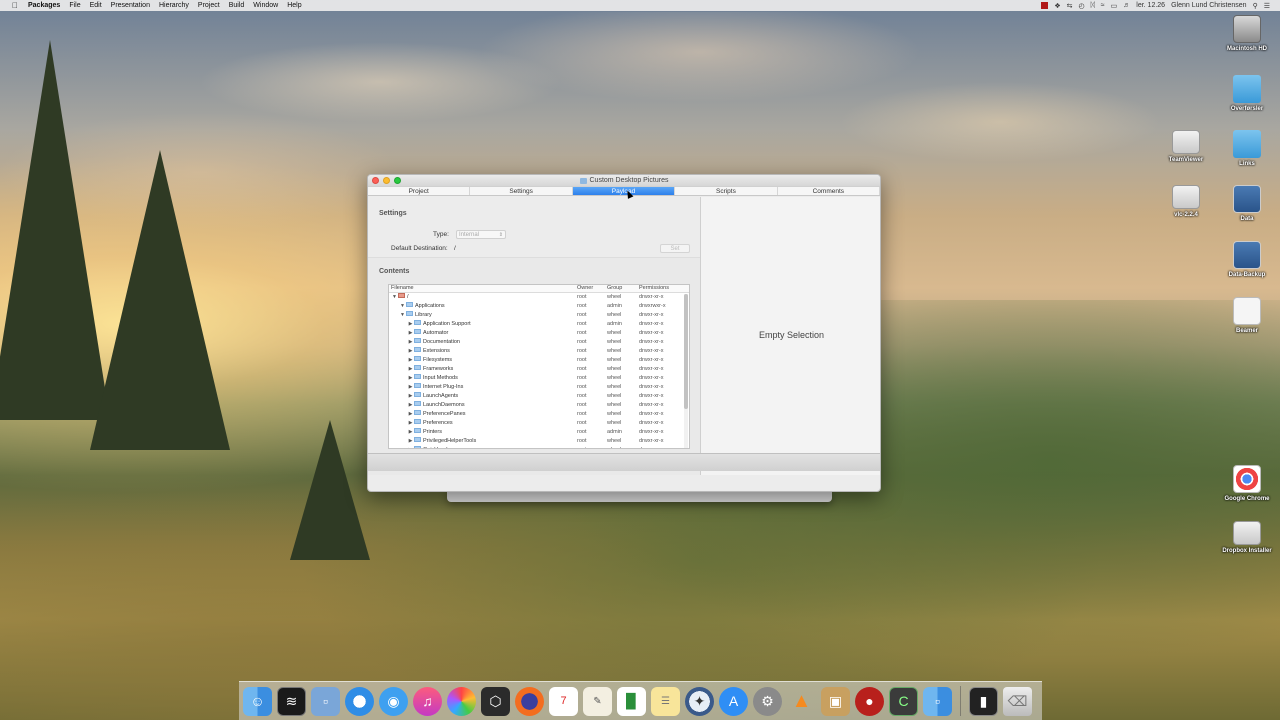 The width and height of the screenshot is (1280, 720). I want to click on table-row: ▶ Extensions root wheel drwxr-xr-x, so click(539, 351).